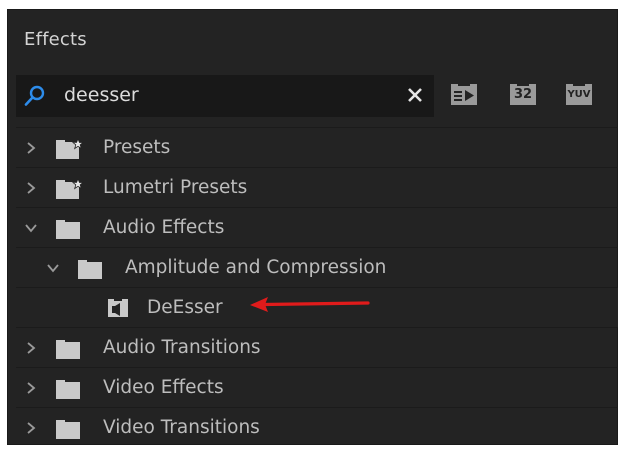  Describe the element at coordinates (317, 227) in the screenshot. I see `tree-item-audio-effects: Audio Effects` at that location.